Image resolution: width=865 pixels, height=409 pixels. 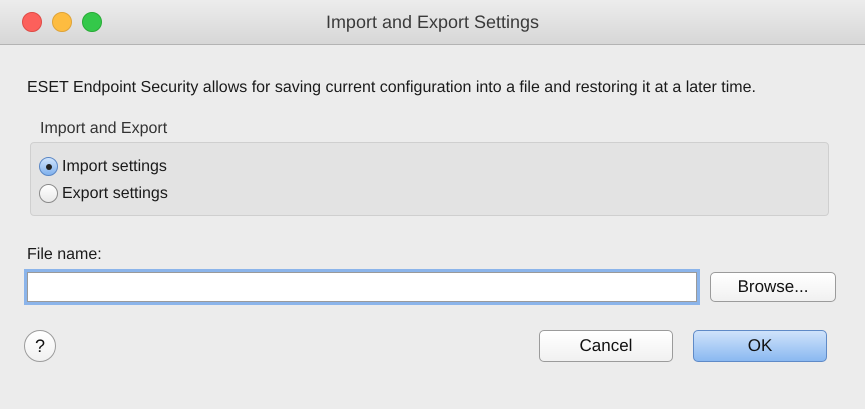 I want to click on group-label: Import and Export, so click(x=104, y=129).